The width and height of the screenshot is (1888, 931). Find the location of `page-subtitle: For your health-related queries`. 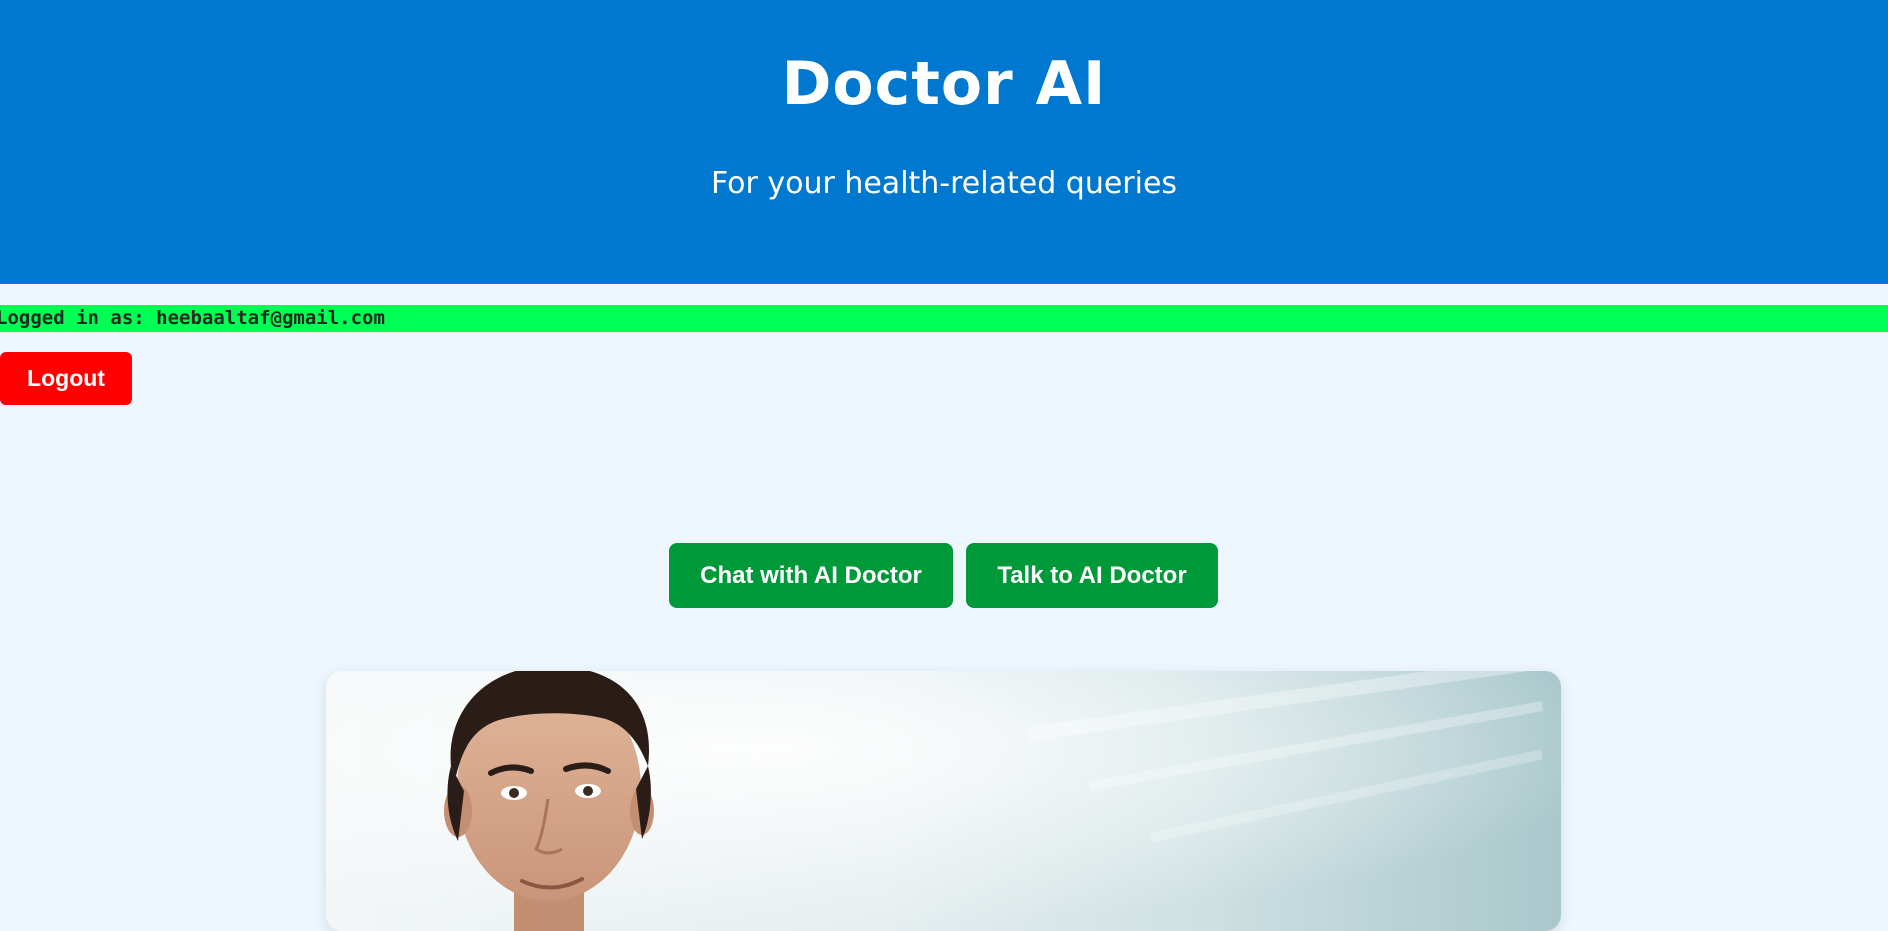

page-subtitle: For your health-related queries is located at coordinates (944, 183).